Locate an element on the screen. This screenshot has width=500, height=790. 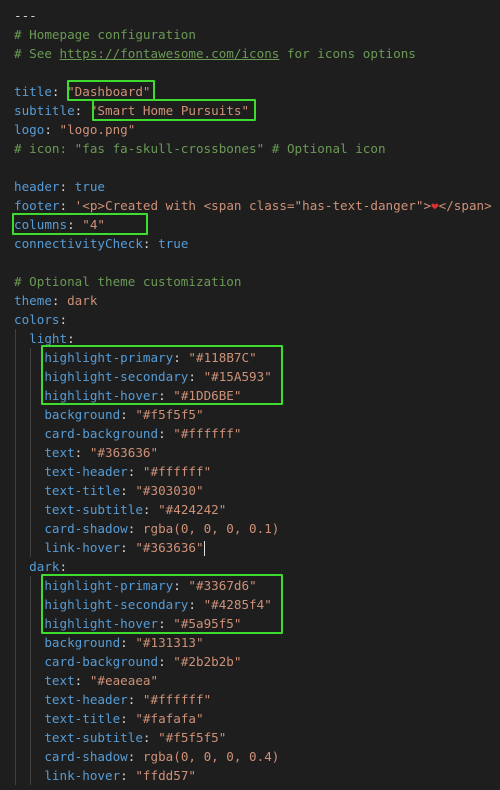
yaml-key: connectivityCheck is located at coordinates (78, 243).